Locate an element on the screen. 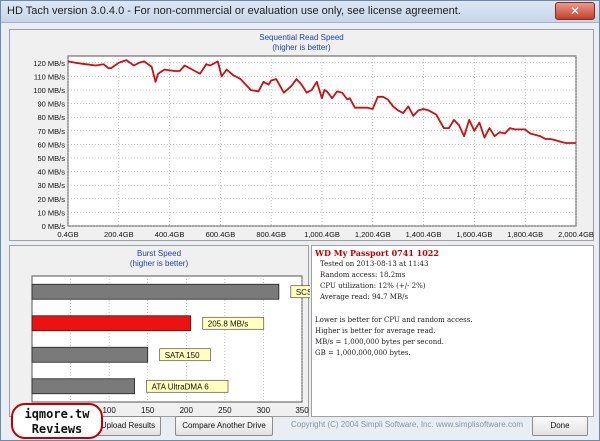 The height and width of the screenshot is (441, 600). random-access: Random access: 18.2ms is located at coordinates (363, 275).